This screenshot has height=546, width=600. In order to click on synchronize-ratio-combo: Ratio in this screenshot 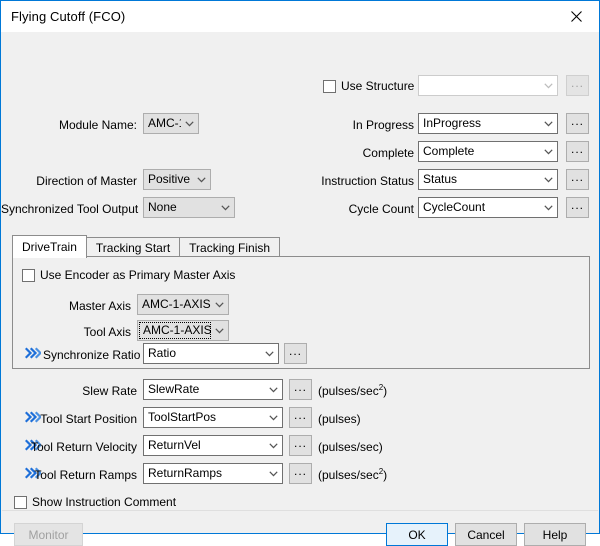, I will do `click(211, 353)`.